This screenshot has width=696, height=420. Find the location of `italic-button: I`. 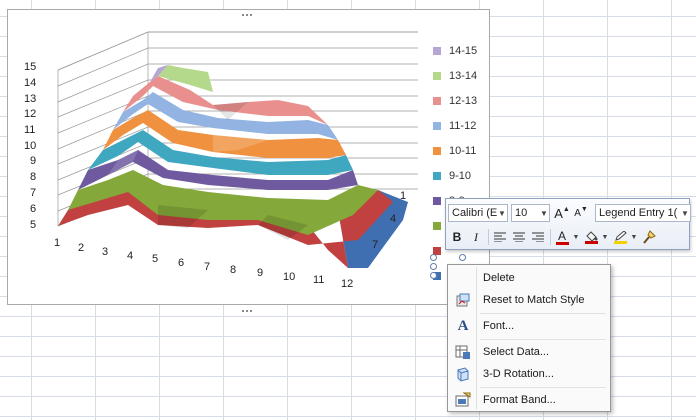

italic-button: I is located at coordinates (476, 237).